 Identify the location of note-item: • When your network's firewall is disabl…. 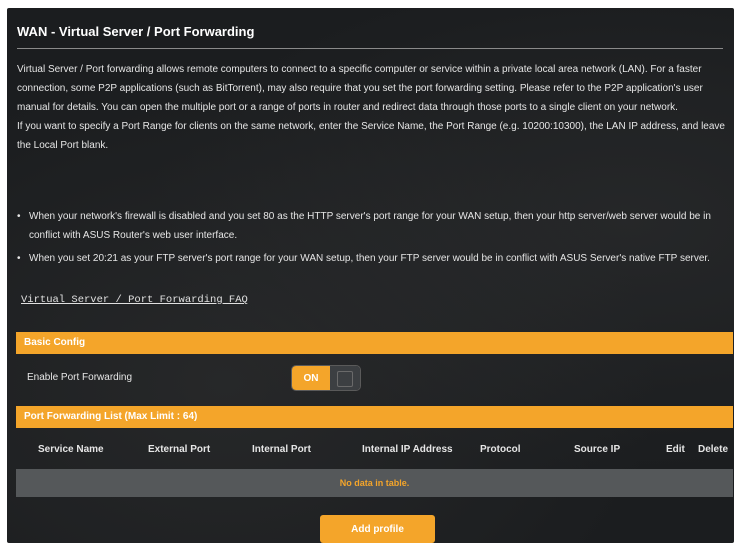
(373, 226).